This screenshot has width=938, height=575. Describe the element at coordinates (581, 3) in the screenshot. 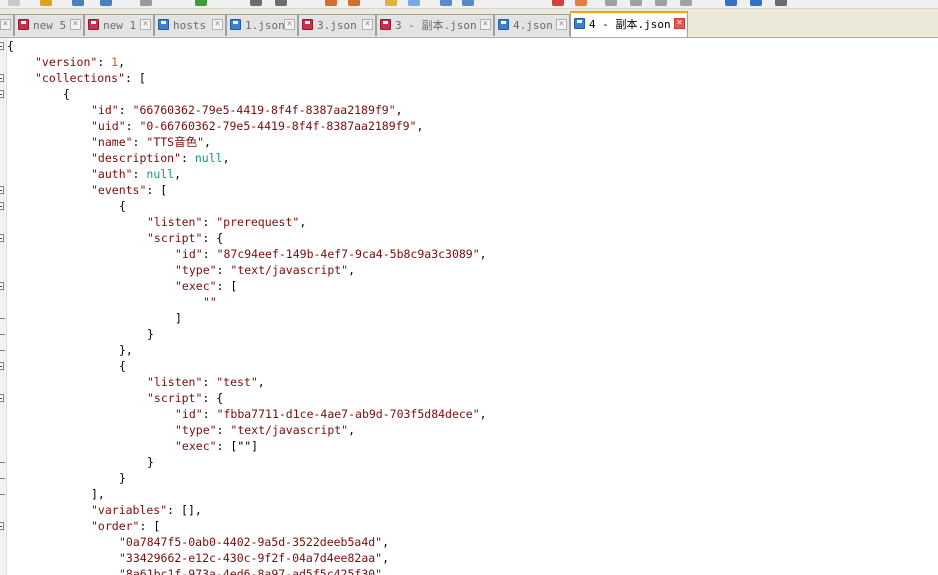

I see `playback-macro-icon` at that location.